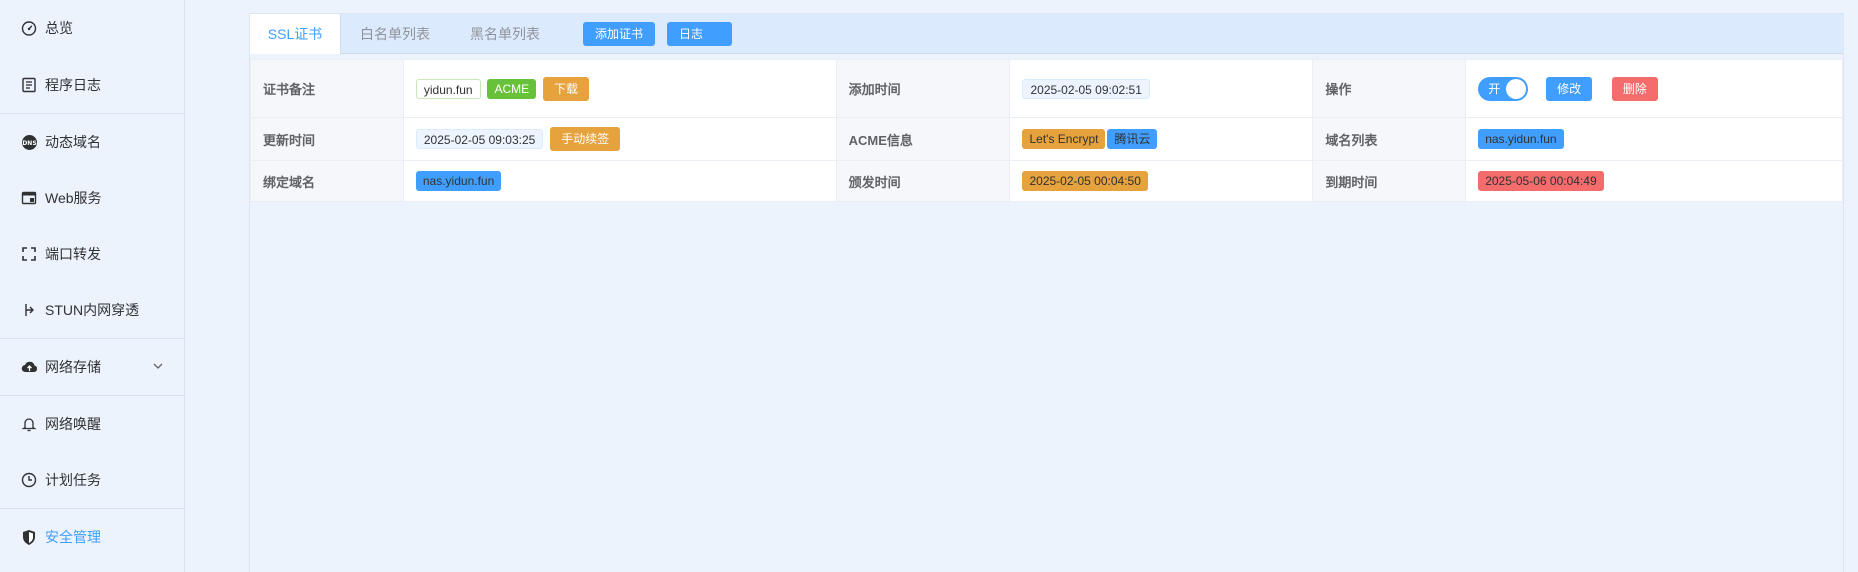 The height and width of the screenshot is (572, 1858). Describe the element at coordinates (1086, 88) in the screenshot. I see `added-time-tag: 2025-02-05 09:02:51` at that location.